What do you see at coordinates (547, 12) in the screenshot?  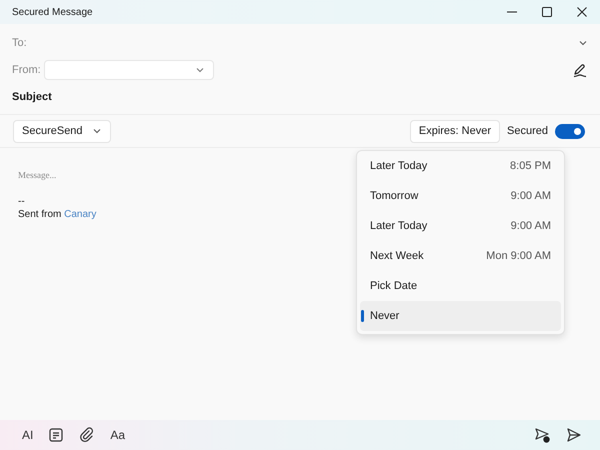 I see `maximize-icon` at bounding box center [547, 12].